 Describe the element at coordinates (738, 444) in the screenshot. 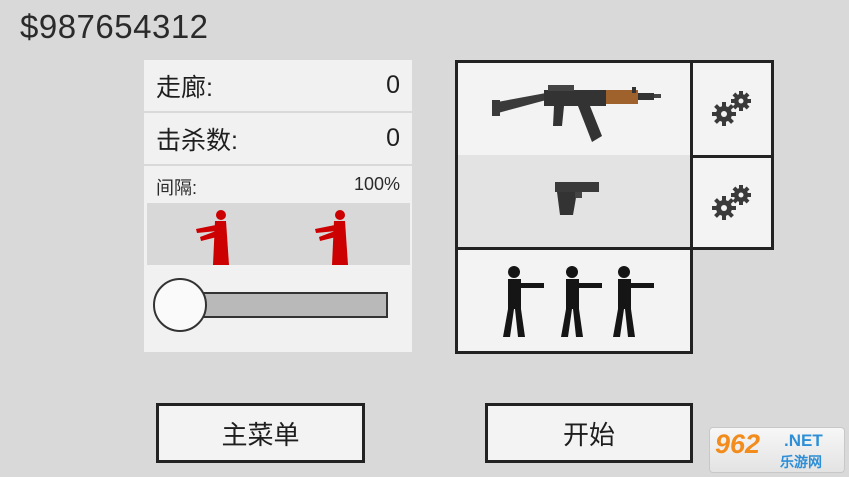

I see `watermark-number: 962` at that location.